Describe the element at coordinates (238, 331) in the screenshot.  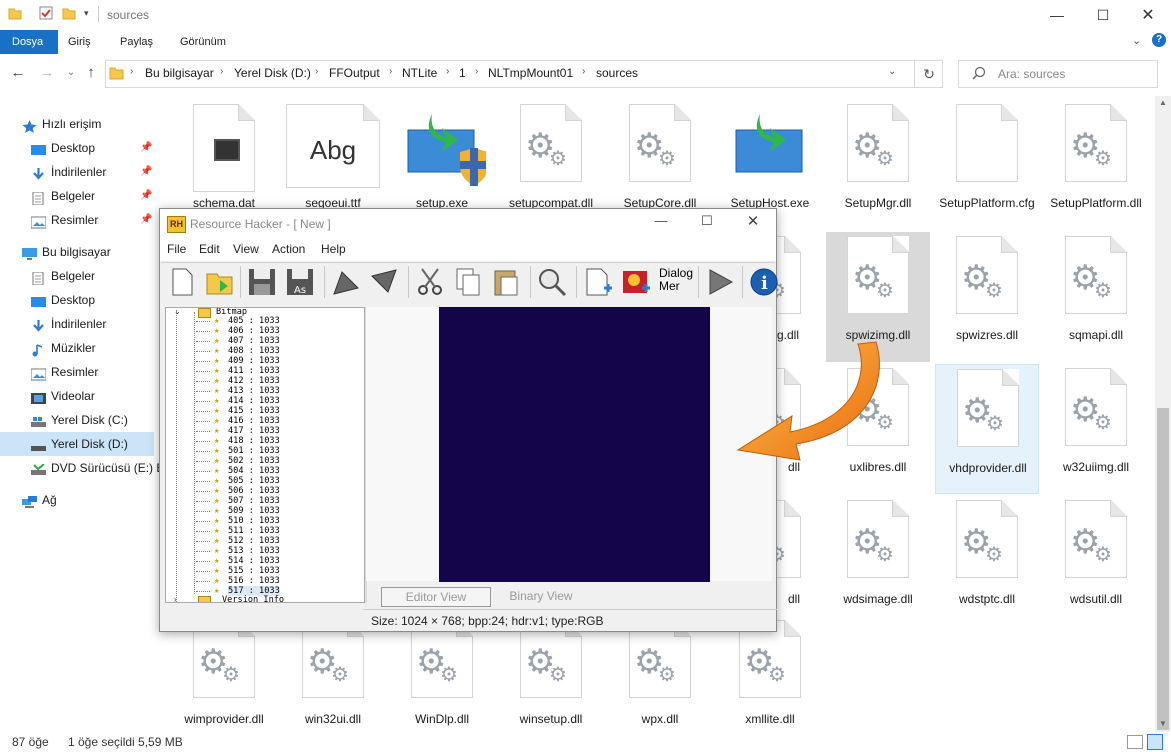
I see `tree-node-bitmap-item: ★ 406 : 1033` at that location.